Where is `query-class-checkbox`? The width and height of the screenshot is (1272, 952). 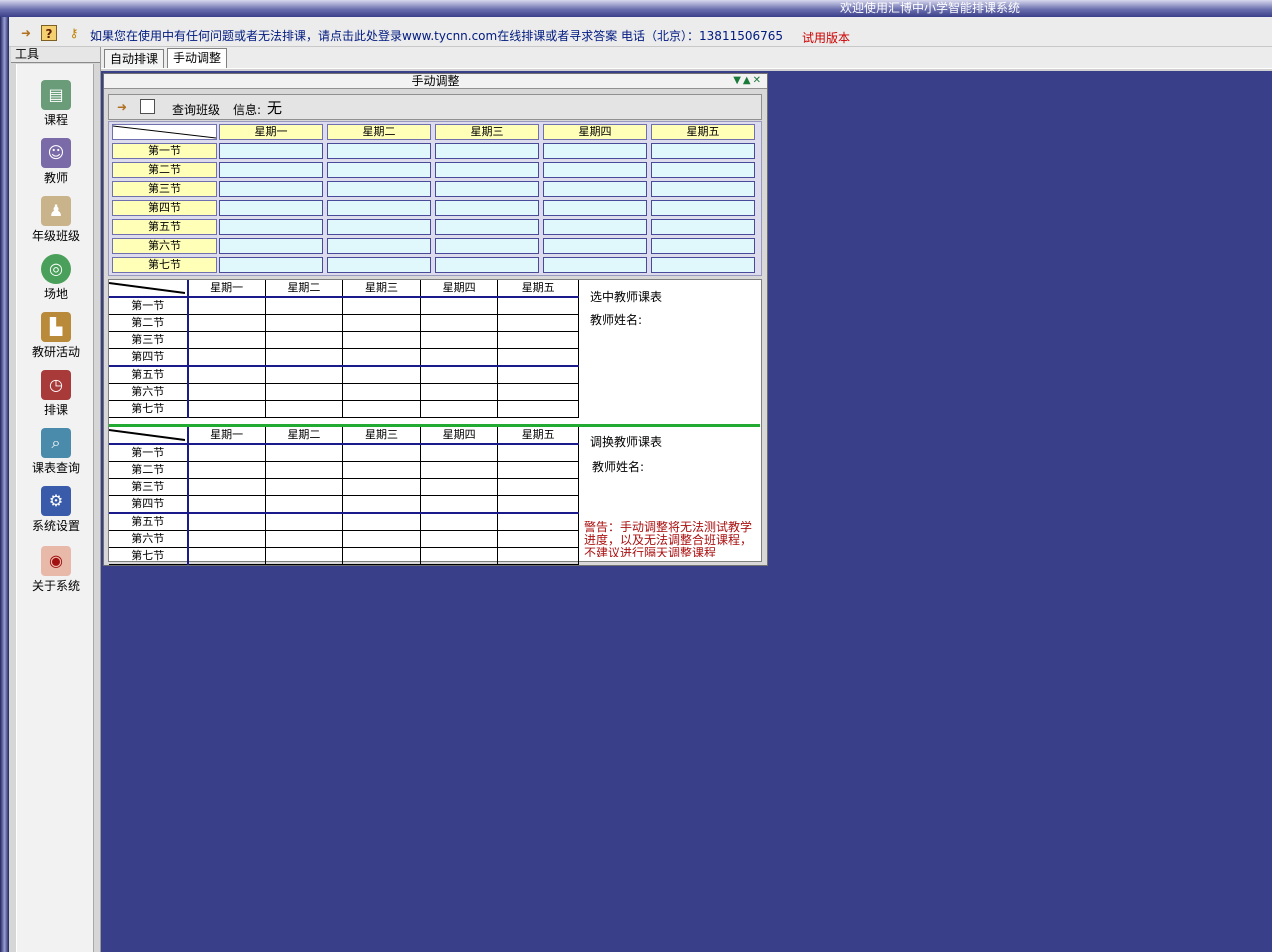 query-class-checkbox is located at coordinates (147, 106).